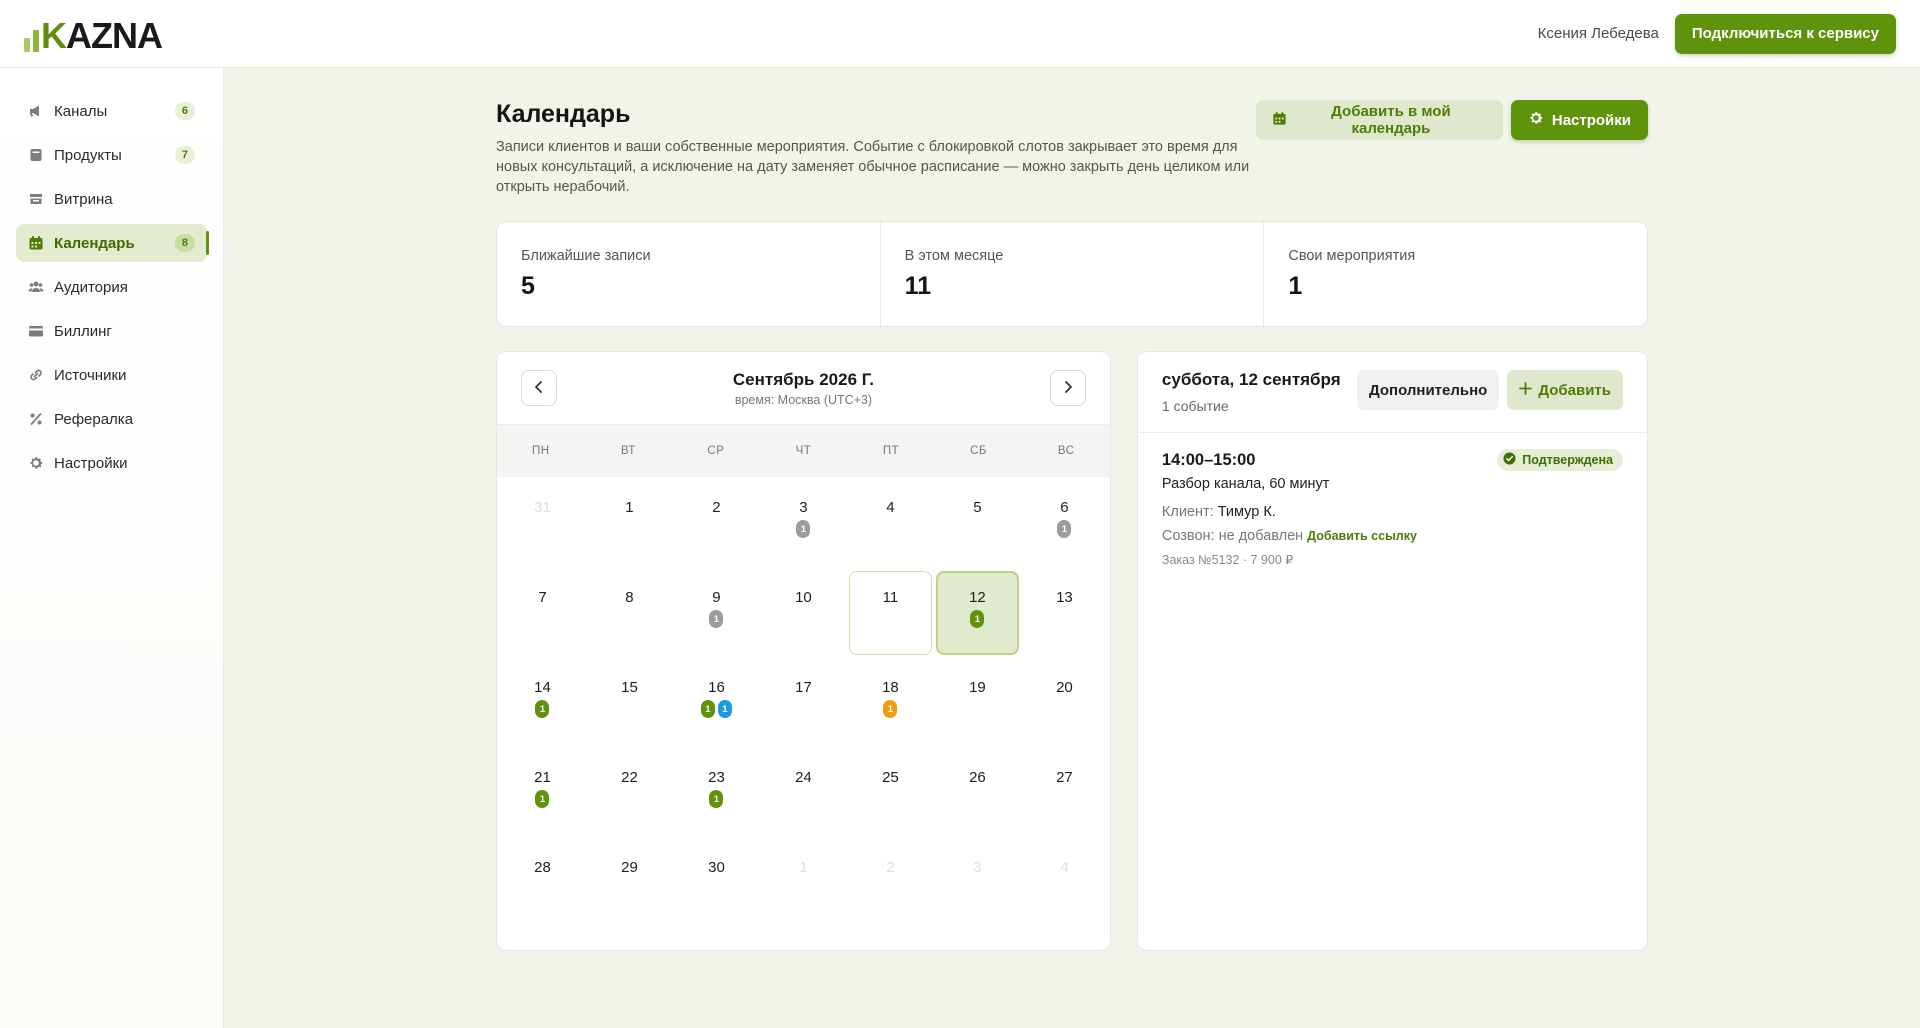  Describe the element at coordinates (81, 111) in the screenshot. I see `sidebar-item-label: Каналы` at that location.